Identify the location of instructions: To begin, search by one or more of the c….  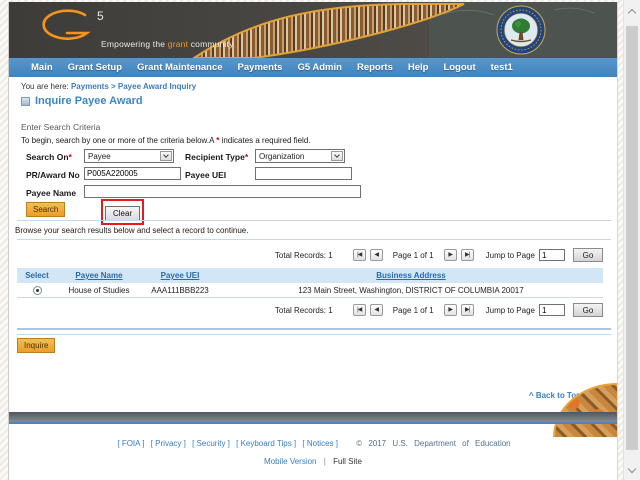
(166, 140).